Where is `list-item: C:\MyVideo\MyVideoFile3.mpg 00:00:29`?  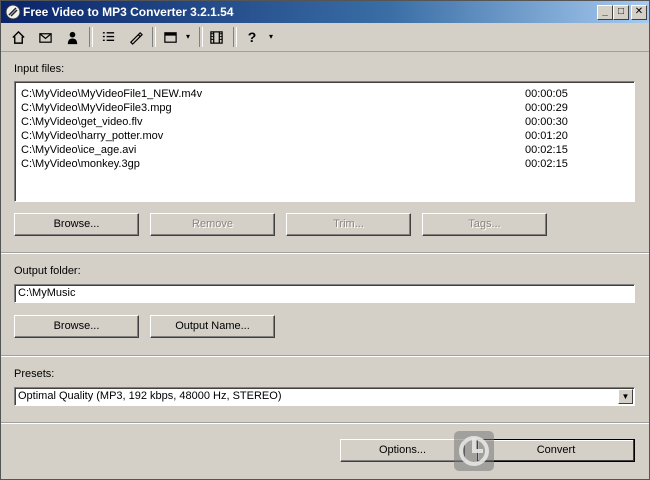 list-item: C:\MyVideo\MyVideoFile3.mpg 00:00:29 is located at coordinates (321, 109).